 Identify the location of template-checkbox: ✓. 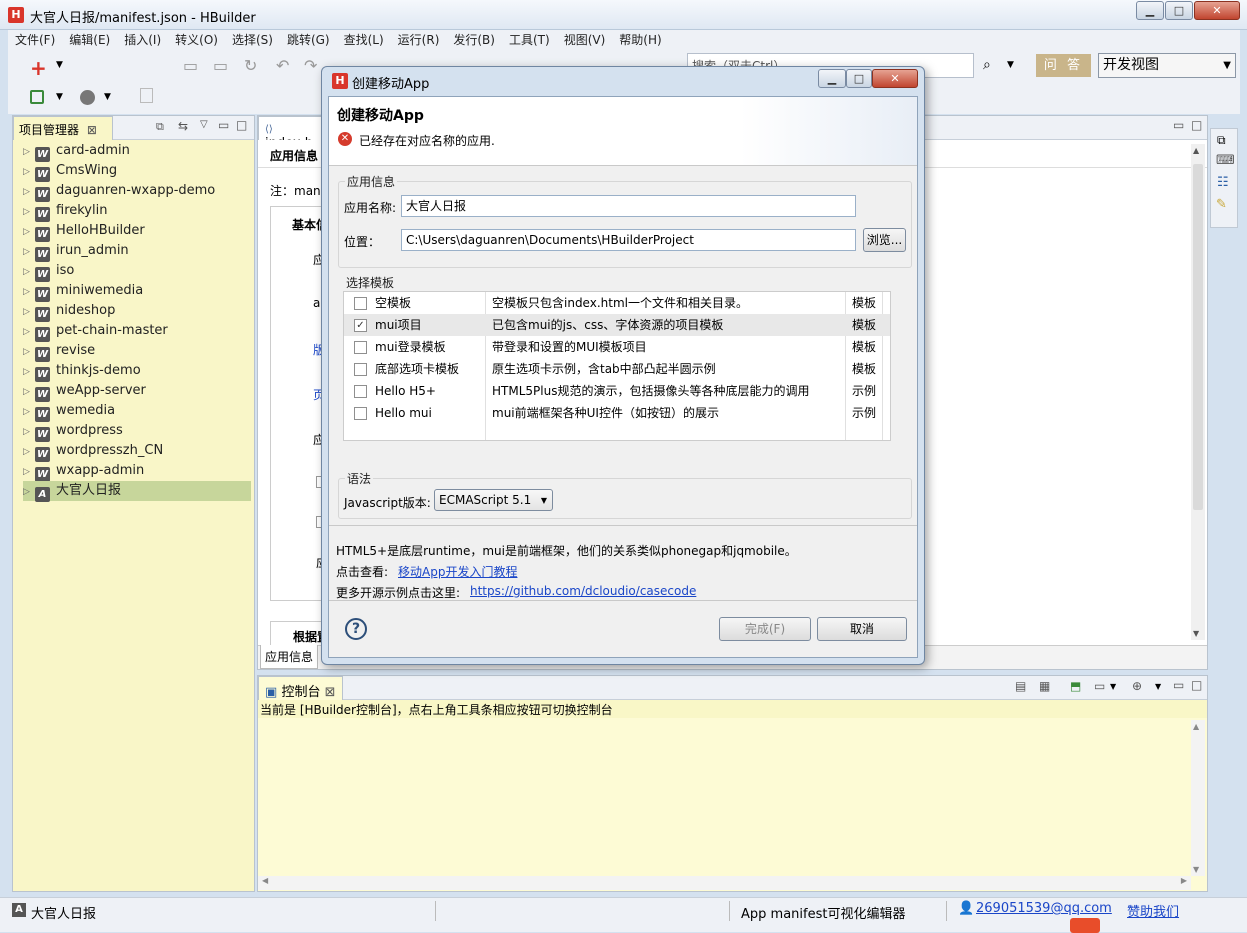
(360, 325).